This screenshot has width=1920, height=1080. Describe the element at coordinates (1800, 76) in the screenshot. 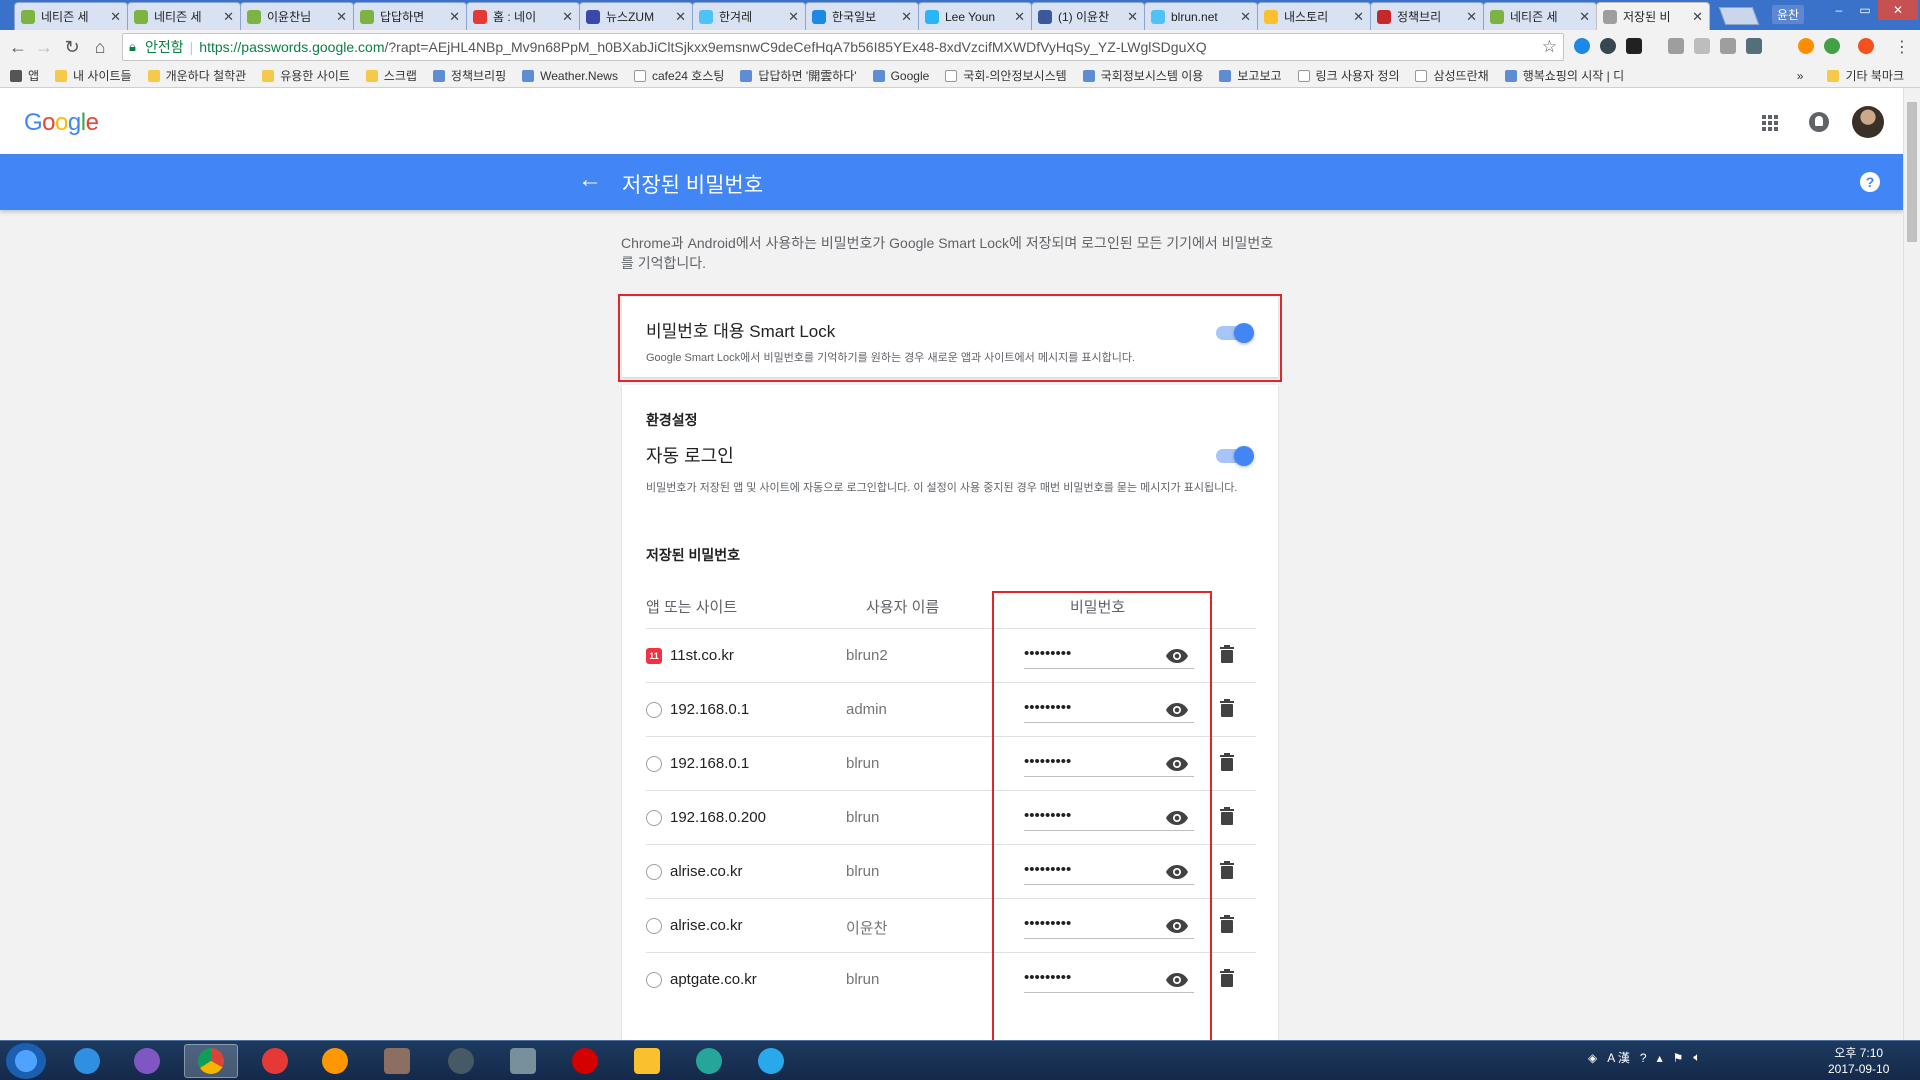

I see `bookmark-item: »` at that location.